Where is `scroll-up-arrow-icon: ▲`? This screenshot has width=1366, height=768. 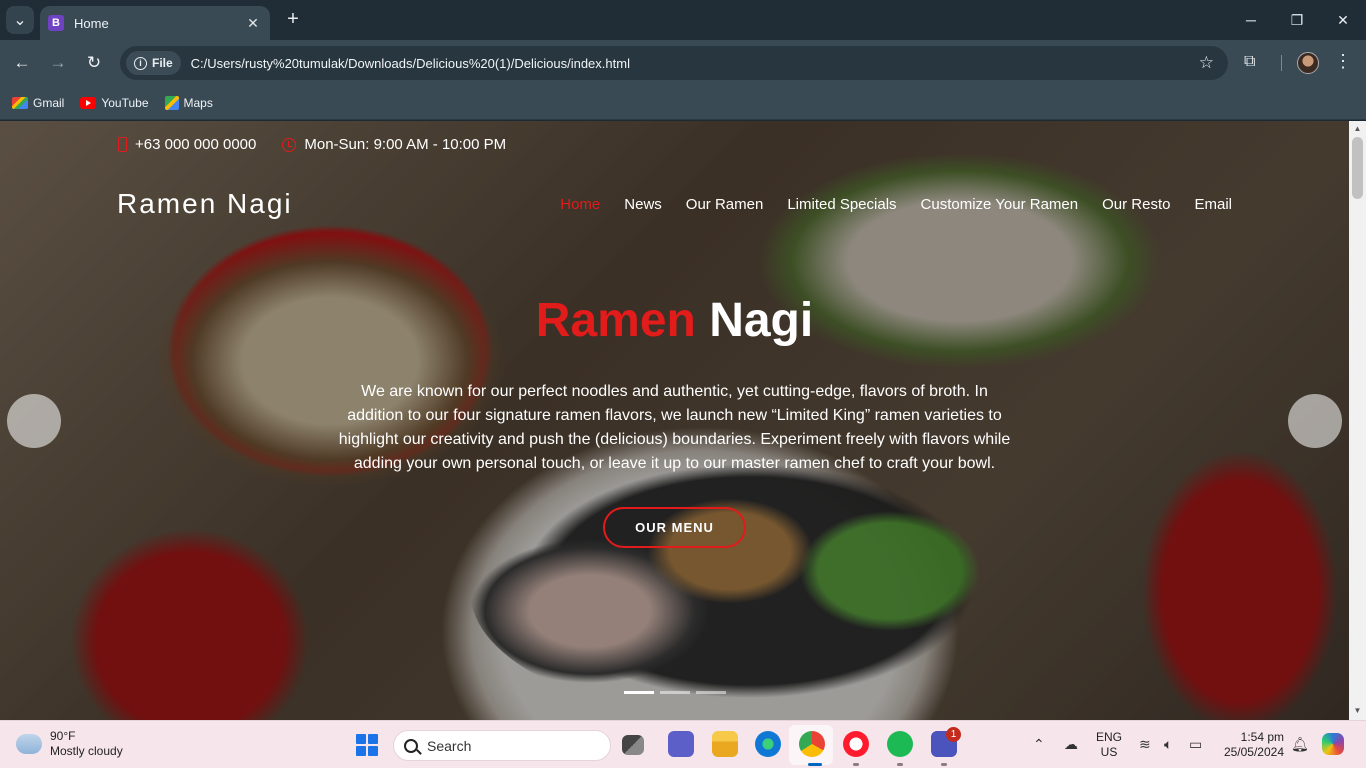 scroll-up-arrow-icon: ▲ is located at coordinates (1357, 129).